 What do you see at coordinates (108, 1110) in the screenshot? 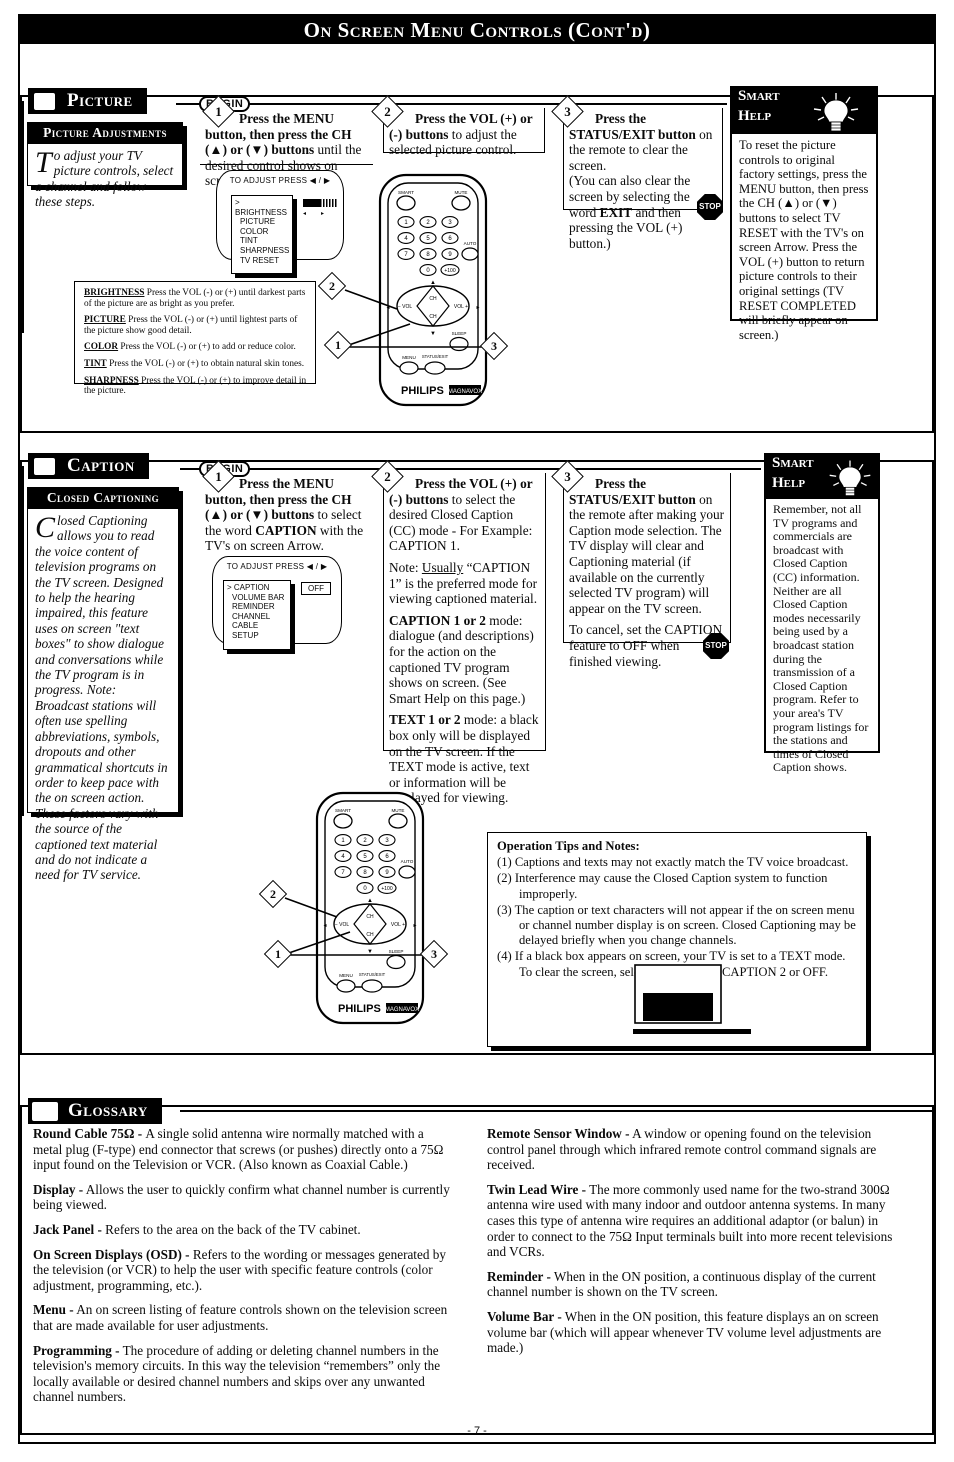
I see `glossary-section-label: Glossary` at bounding box center [108, 1110].